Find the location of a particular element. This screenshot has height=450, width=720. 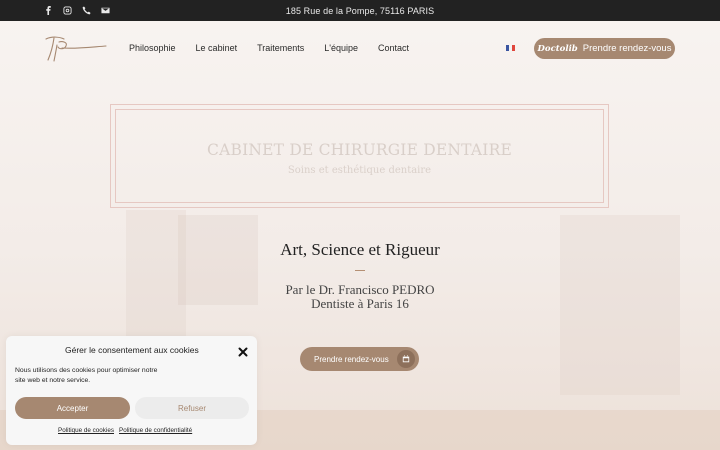

tagline-divider is located at coordinates (360, 270).